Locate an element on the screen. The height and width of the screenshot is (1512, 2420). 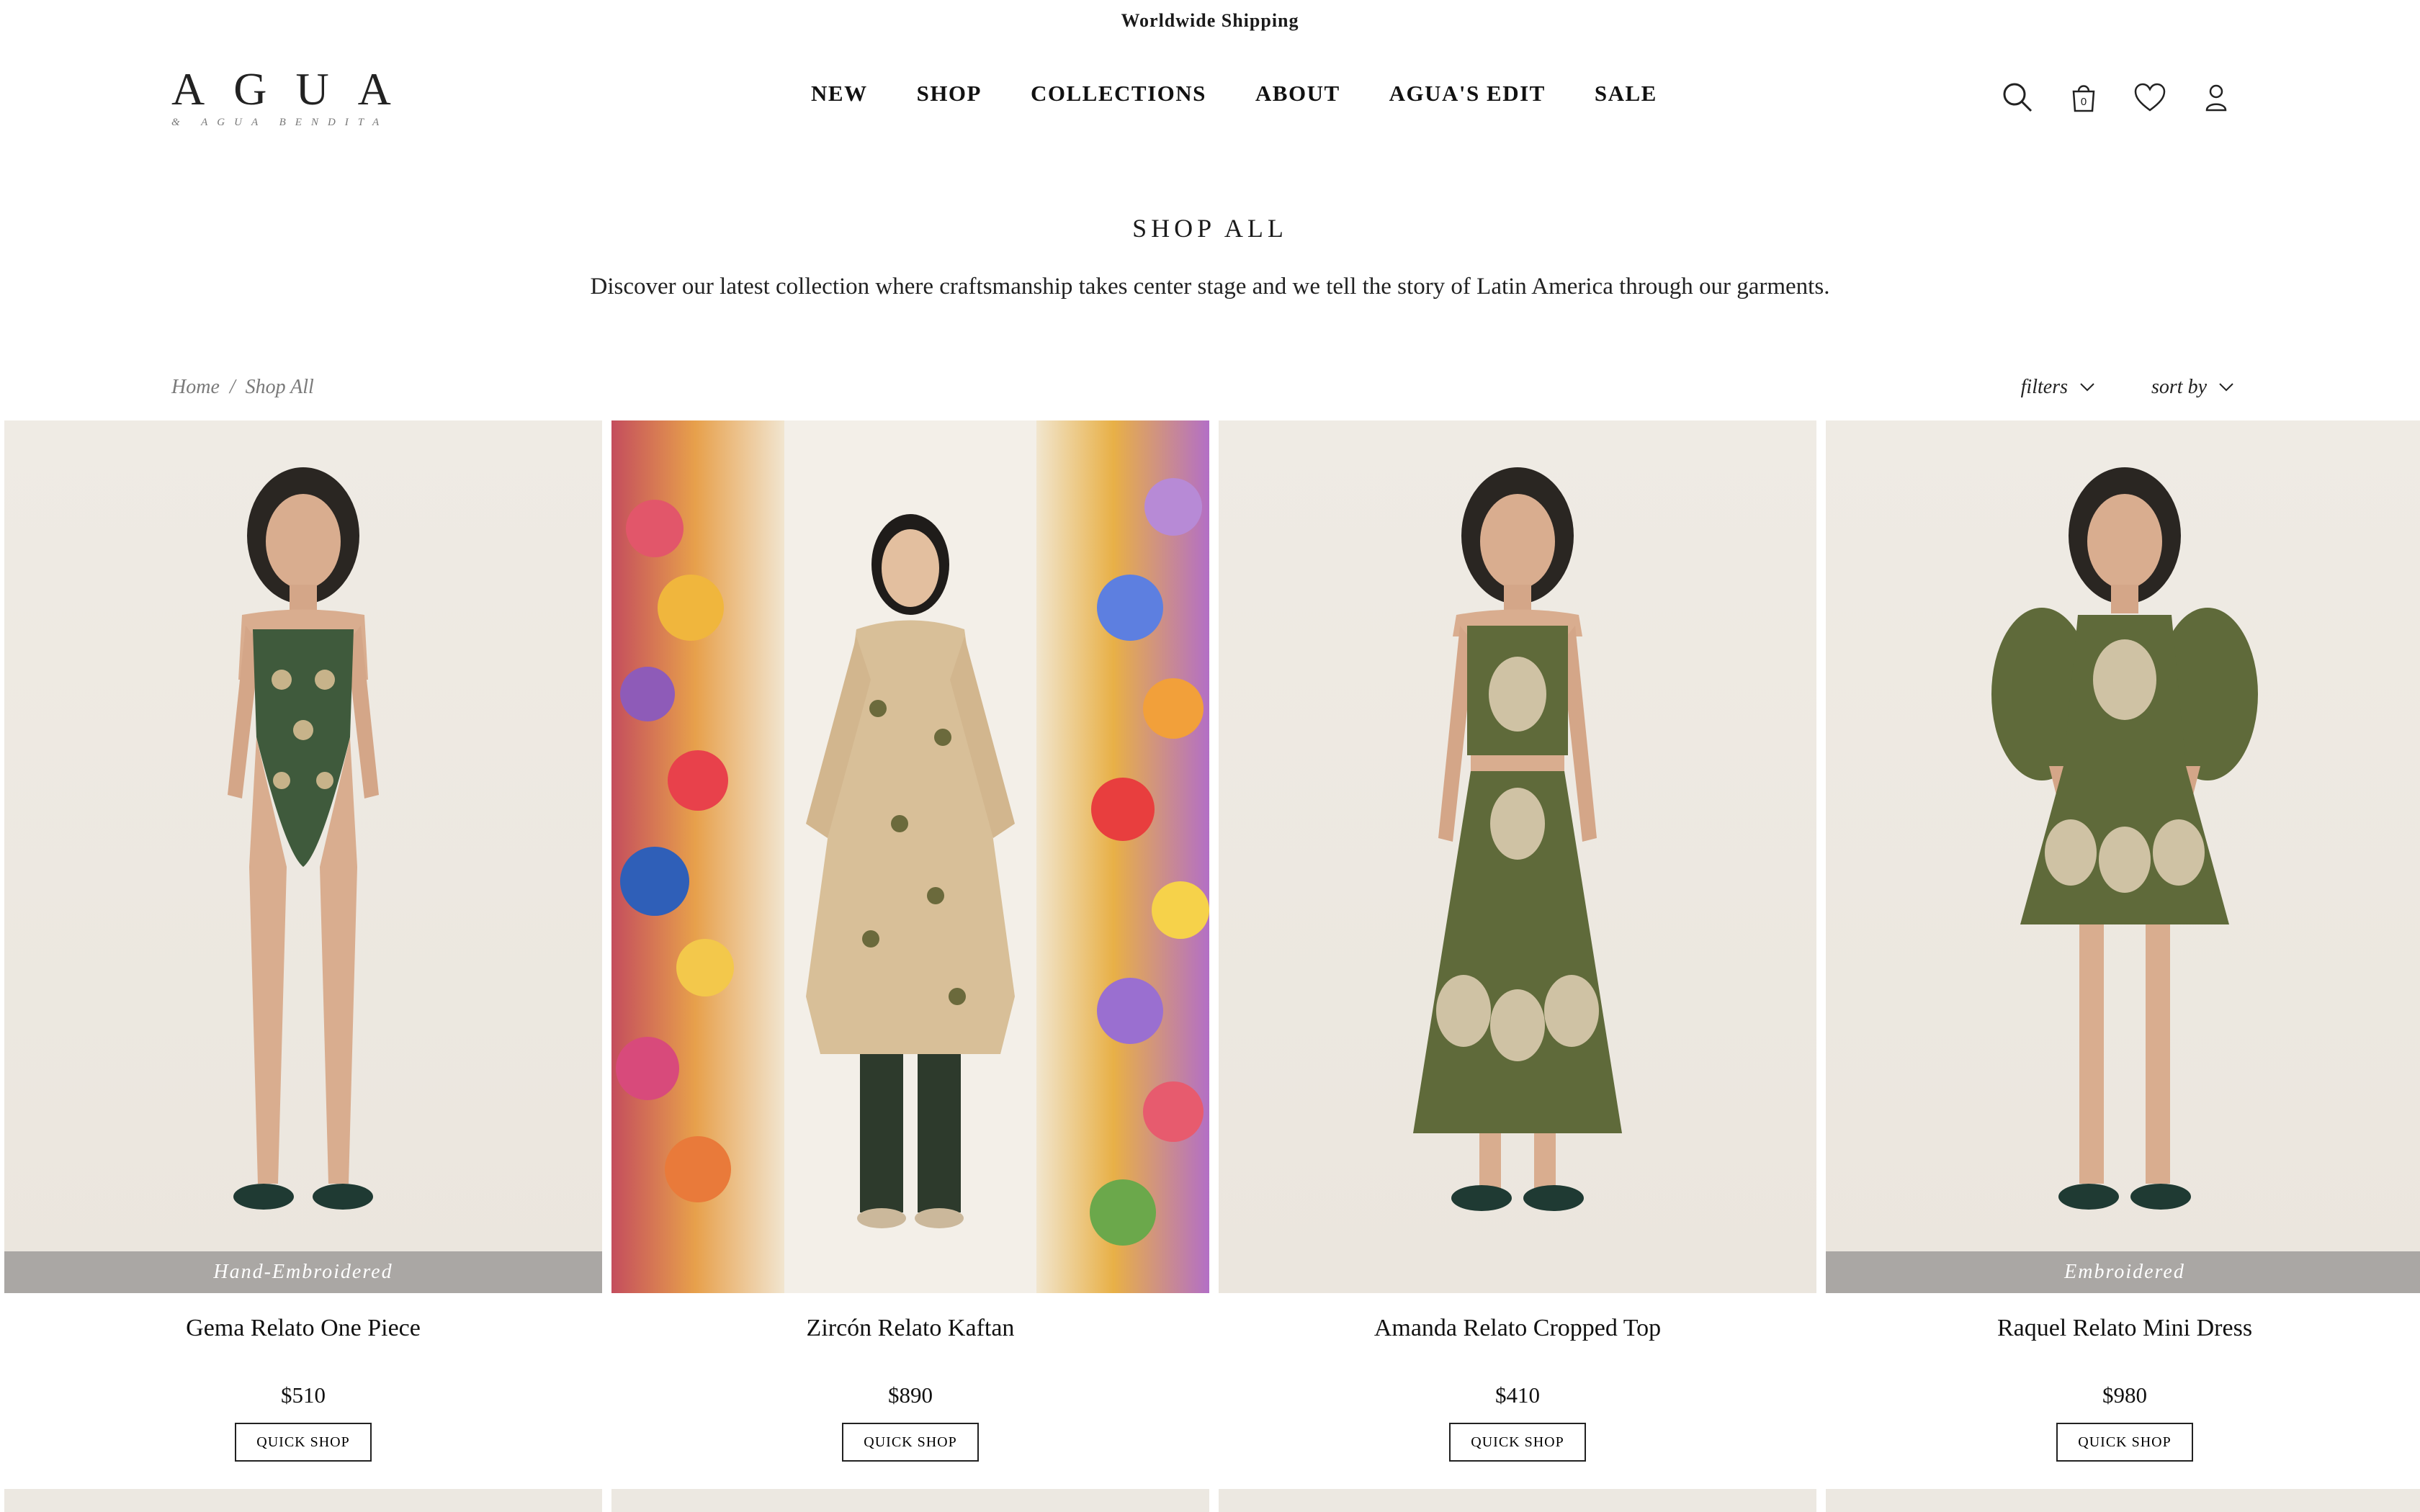
filters-label: filters is located at coordinates (2044, 387).